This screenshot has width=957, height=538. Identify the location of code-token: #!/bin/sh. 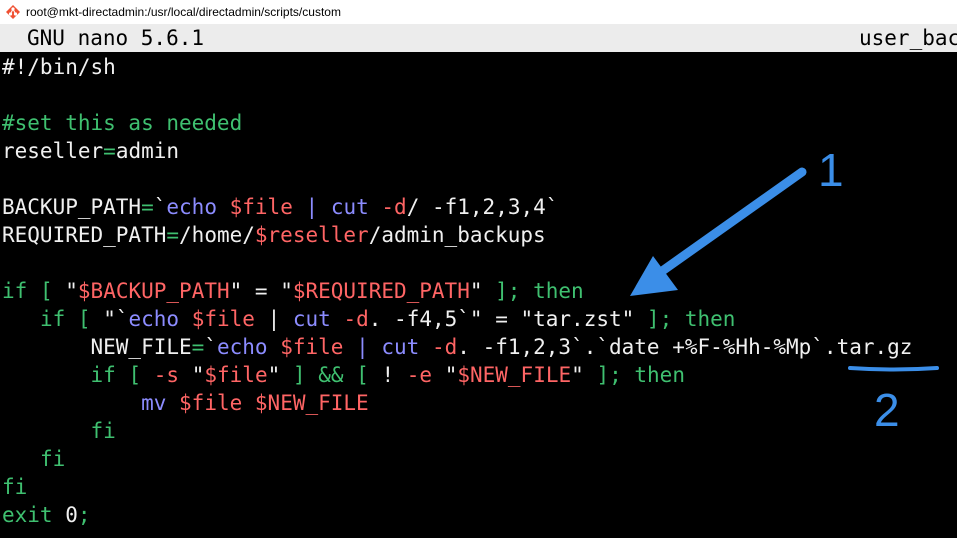
(59, 67).